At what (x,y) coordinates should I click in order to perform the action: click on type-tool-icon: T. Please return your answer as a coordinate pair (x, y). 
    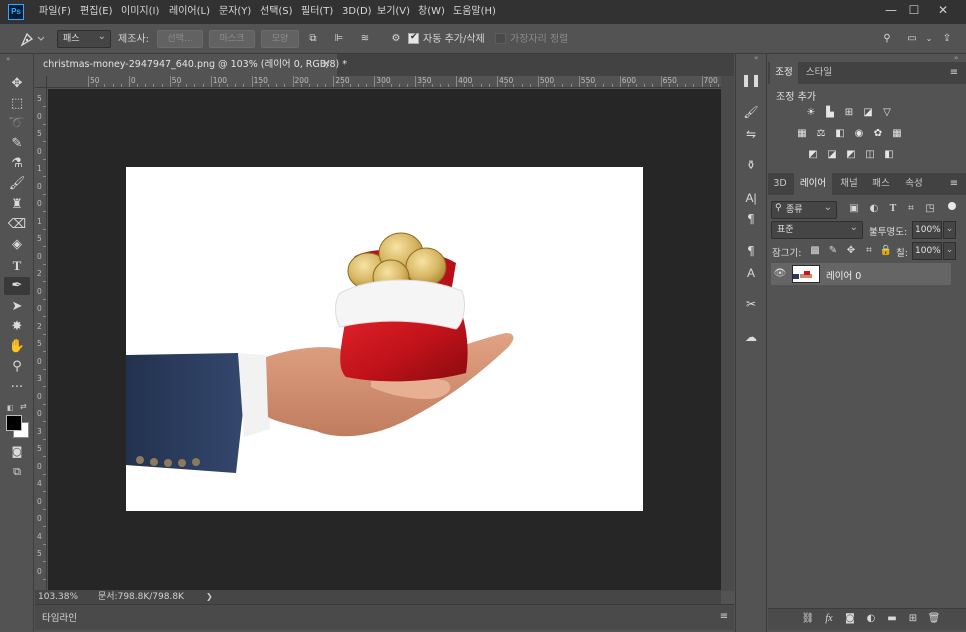
    Looking at the image, I should click on (17, 266).